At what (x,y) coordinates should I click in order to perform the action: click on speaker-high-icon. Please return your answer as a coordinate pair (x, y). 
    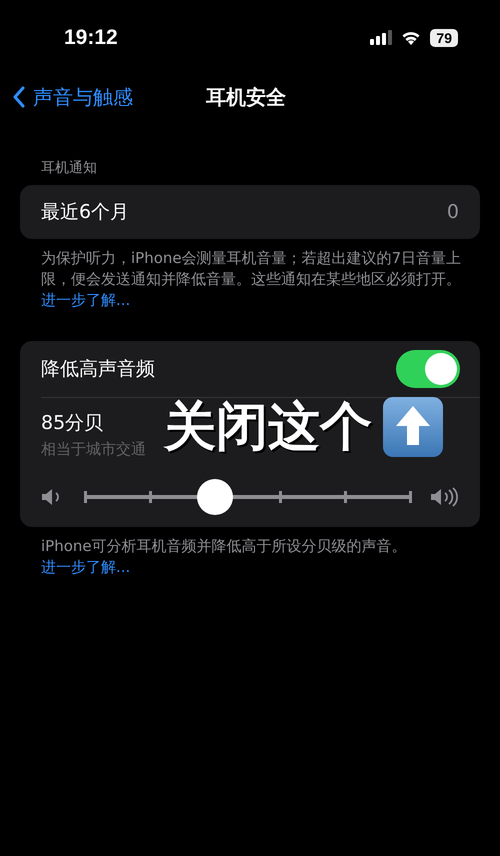
    Looking at the image, I should click on (445, 497).